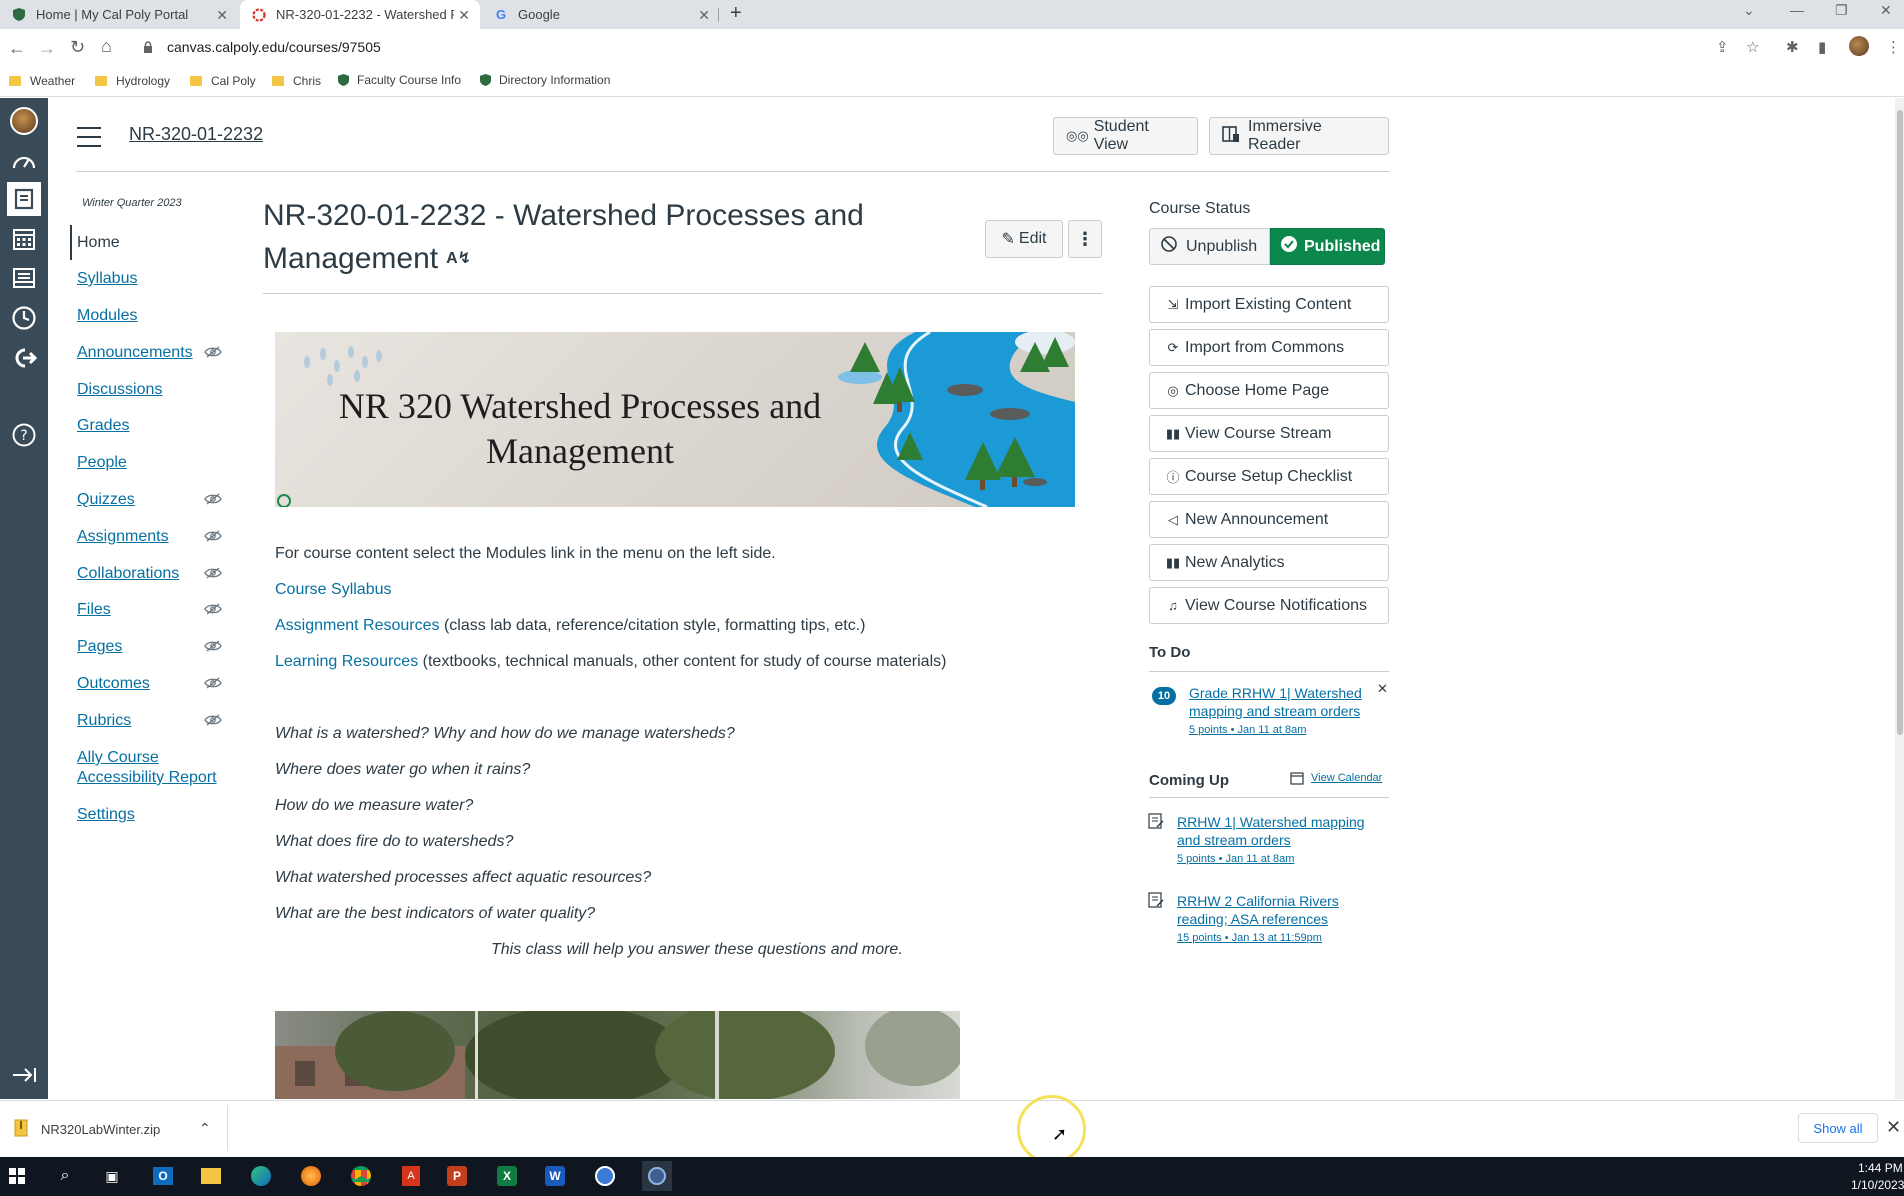  Describe the element at coordinates (601, 14) in the screenshot. I see `tab-google: G Google ✕` at that location.